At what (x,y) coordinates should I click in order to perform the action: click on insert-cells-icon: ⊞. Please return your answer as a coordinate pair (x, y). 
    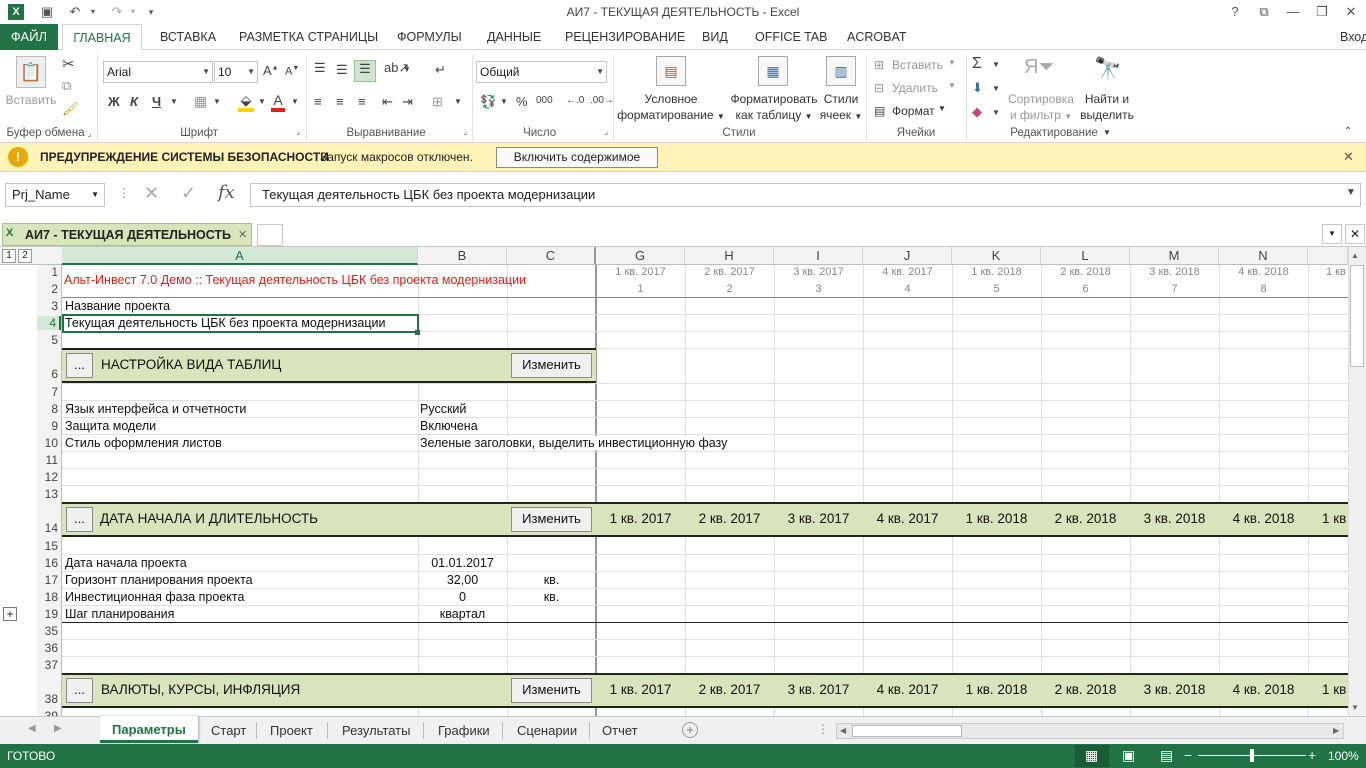
    Looking at the image, I should click on (879, 65).